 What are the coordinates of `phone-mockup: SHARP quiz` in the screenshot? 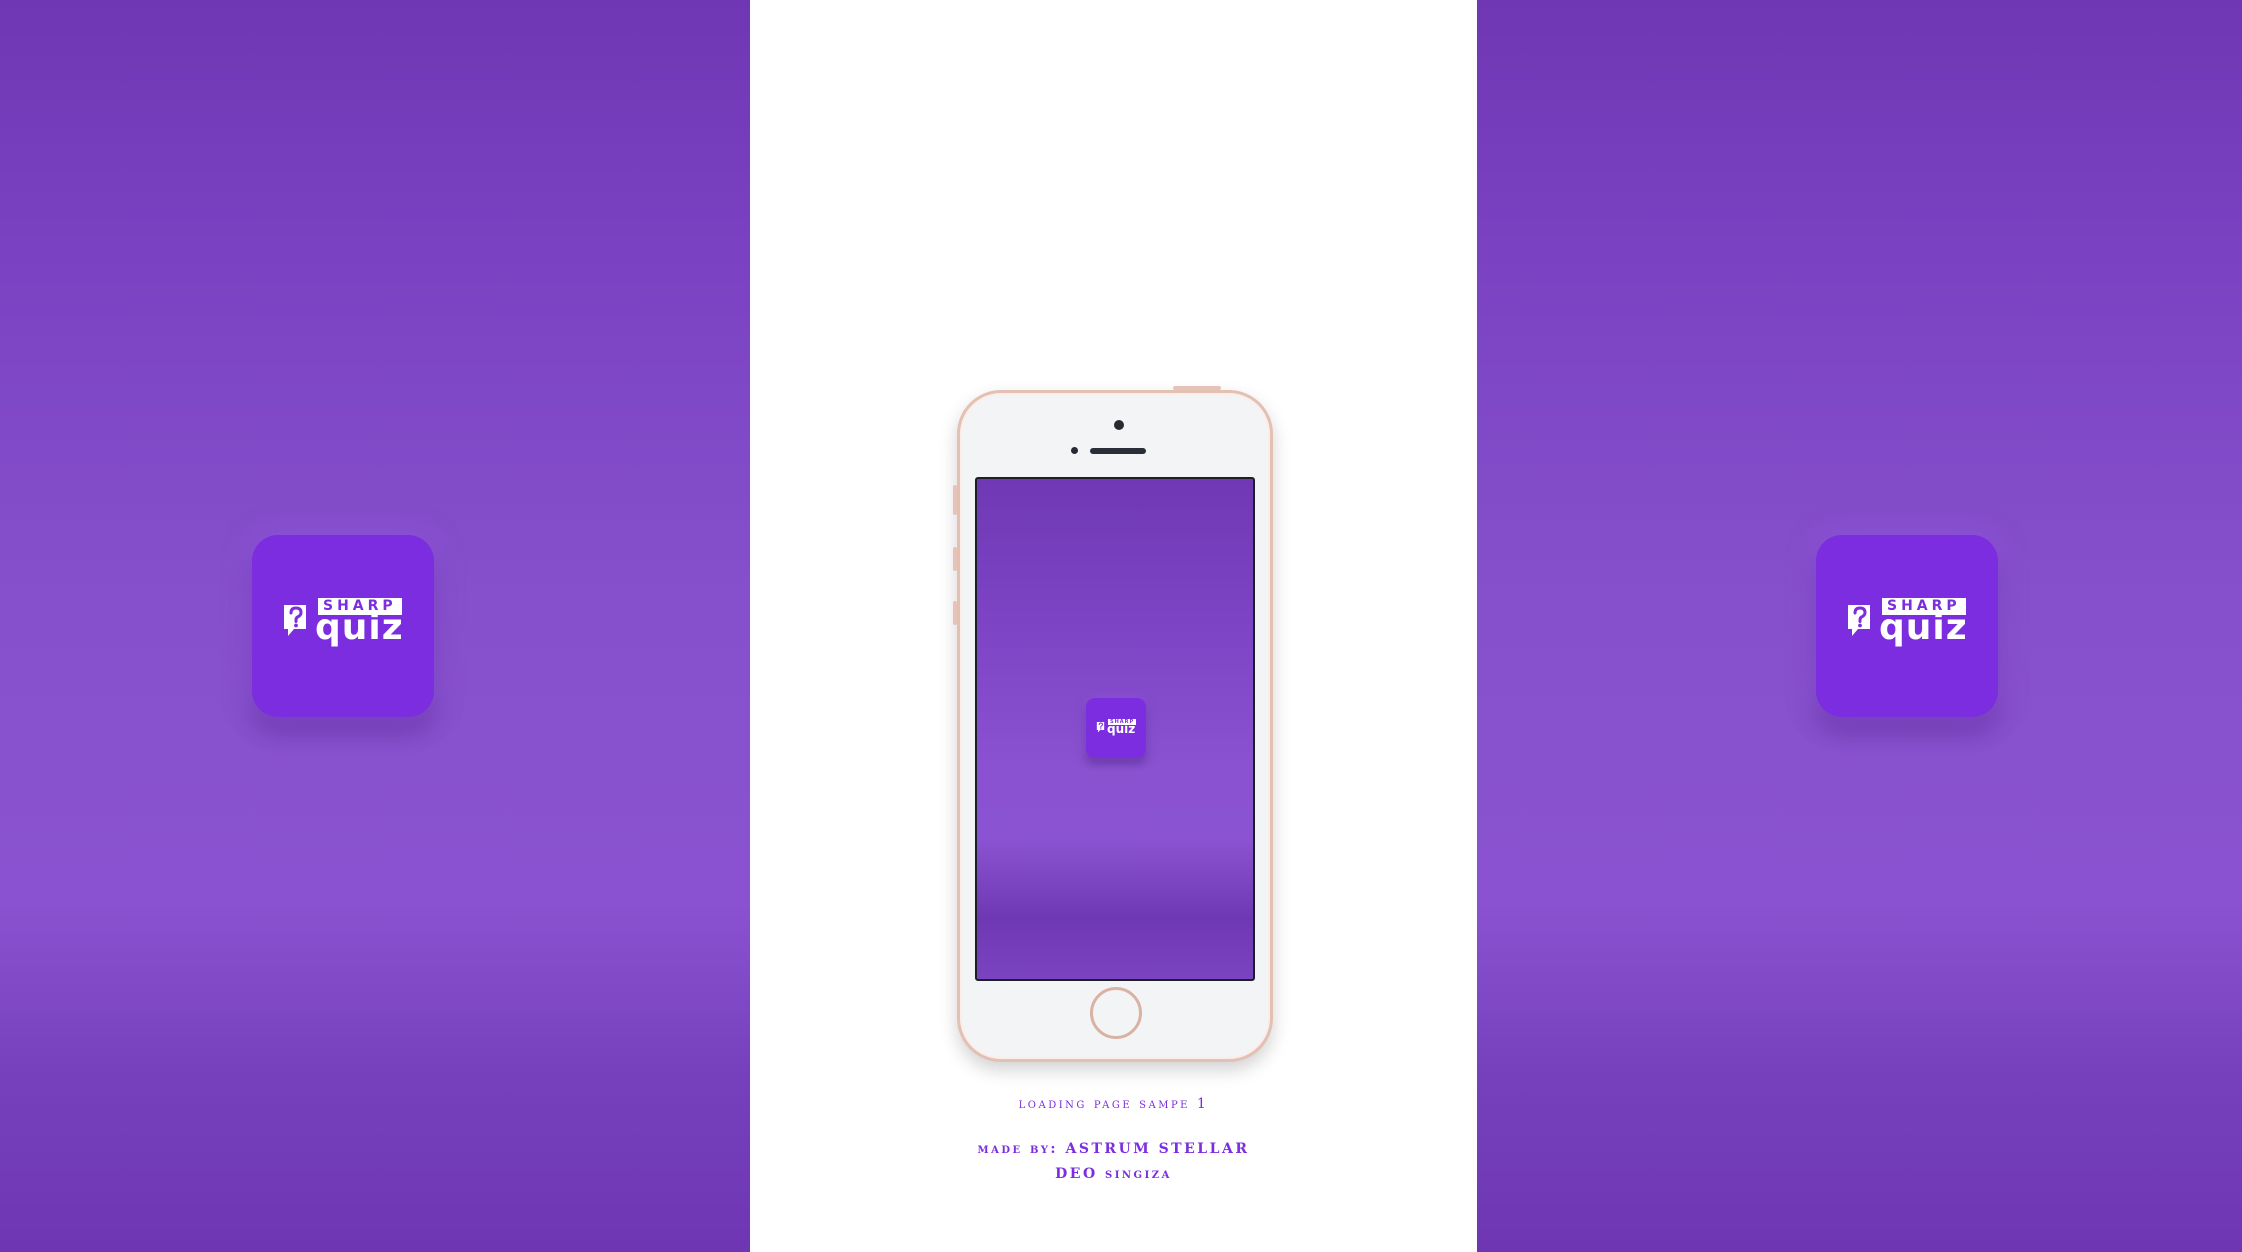 It's located at (1113, 724).